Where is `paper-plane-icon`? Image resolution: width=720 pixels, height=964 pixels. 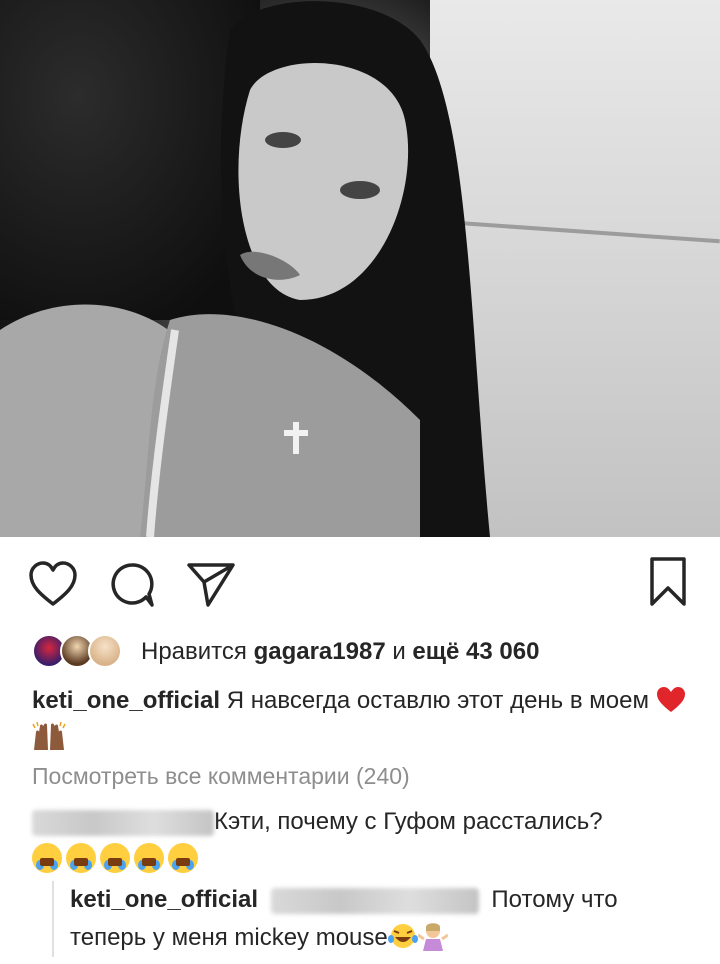 paper-plane-icon is located at coordinates (211, 584).